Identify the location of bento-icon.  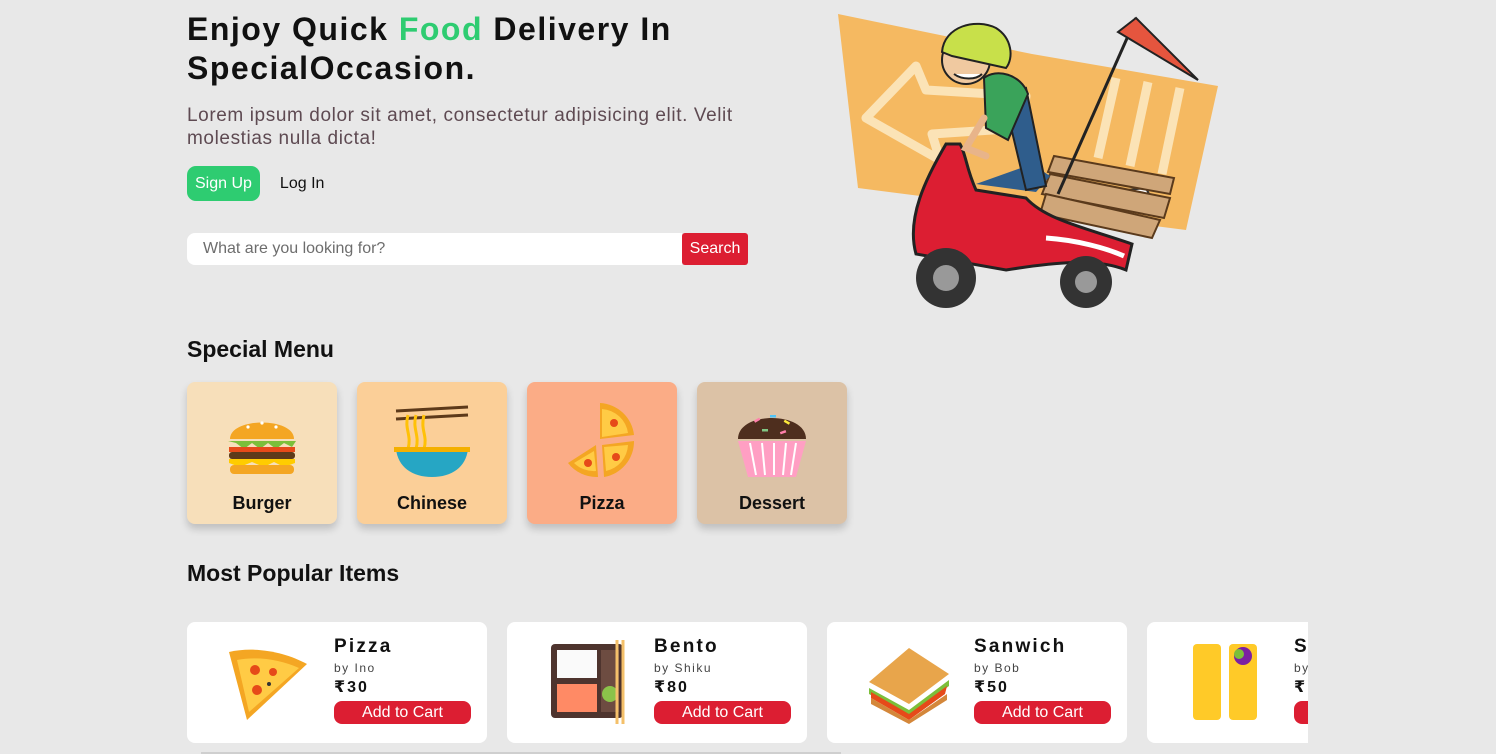
(588, 682).